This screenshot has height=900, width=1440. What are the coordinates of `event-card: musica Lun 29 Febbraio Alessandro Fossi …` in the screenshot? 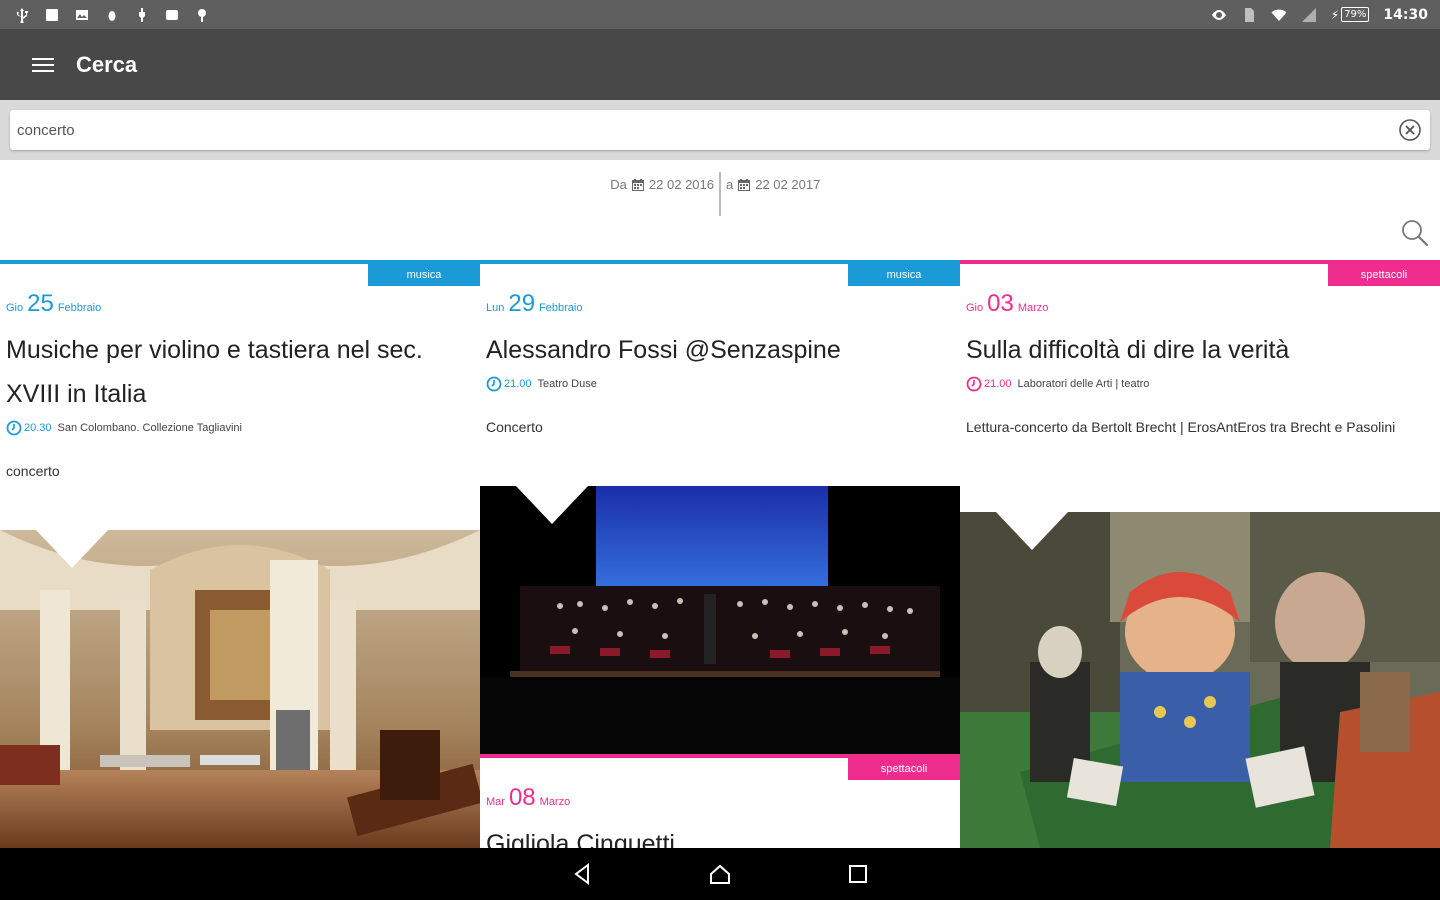 It's located at (720, 350).